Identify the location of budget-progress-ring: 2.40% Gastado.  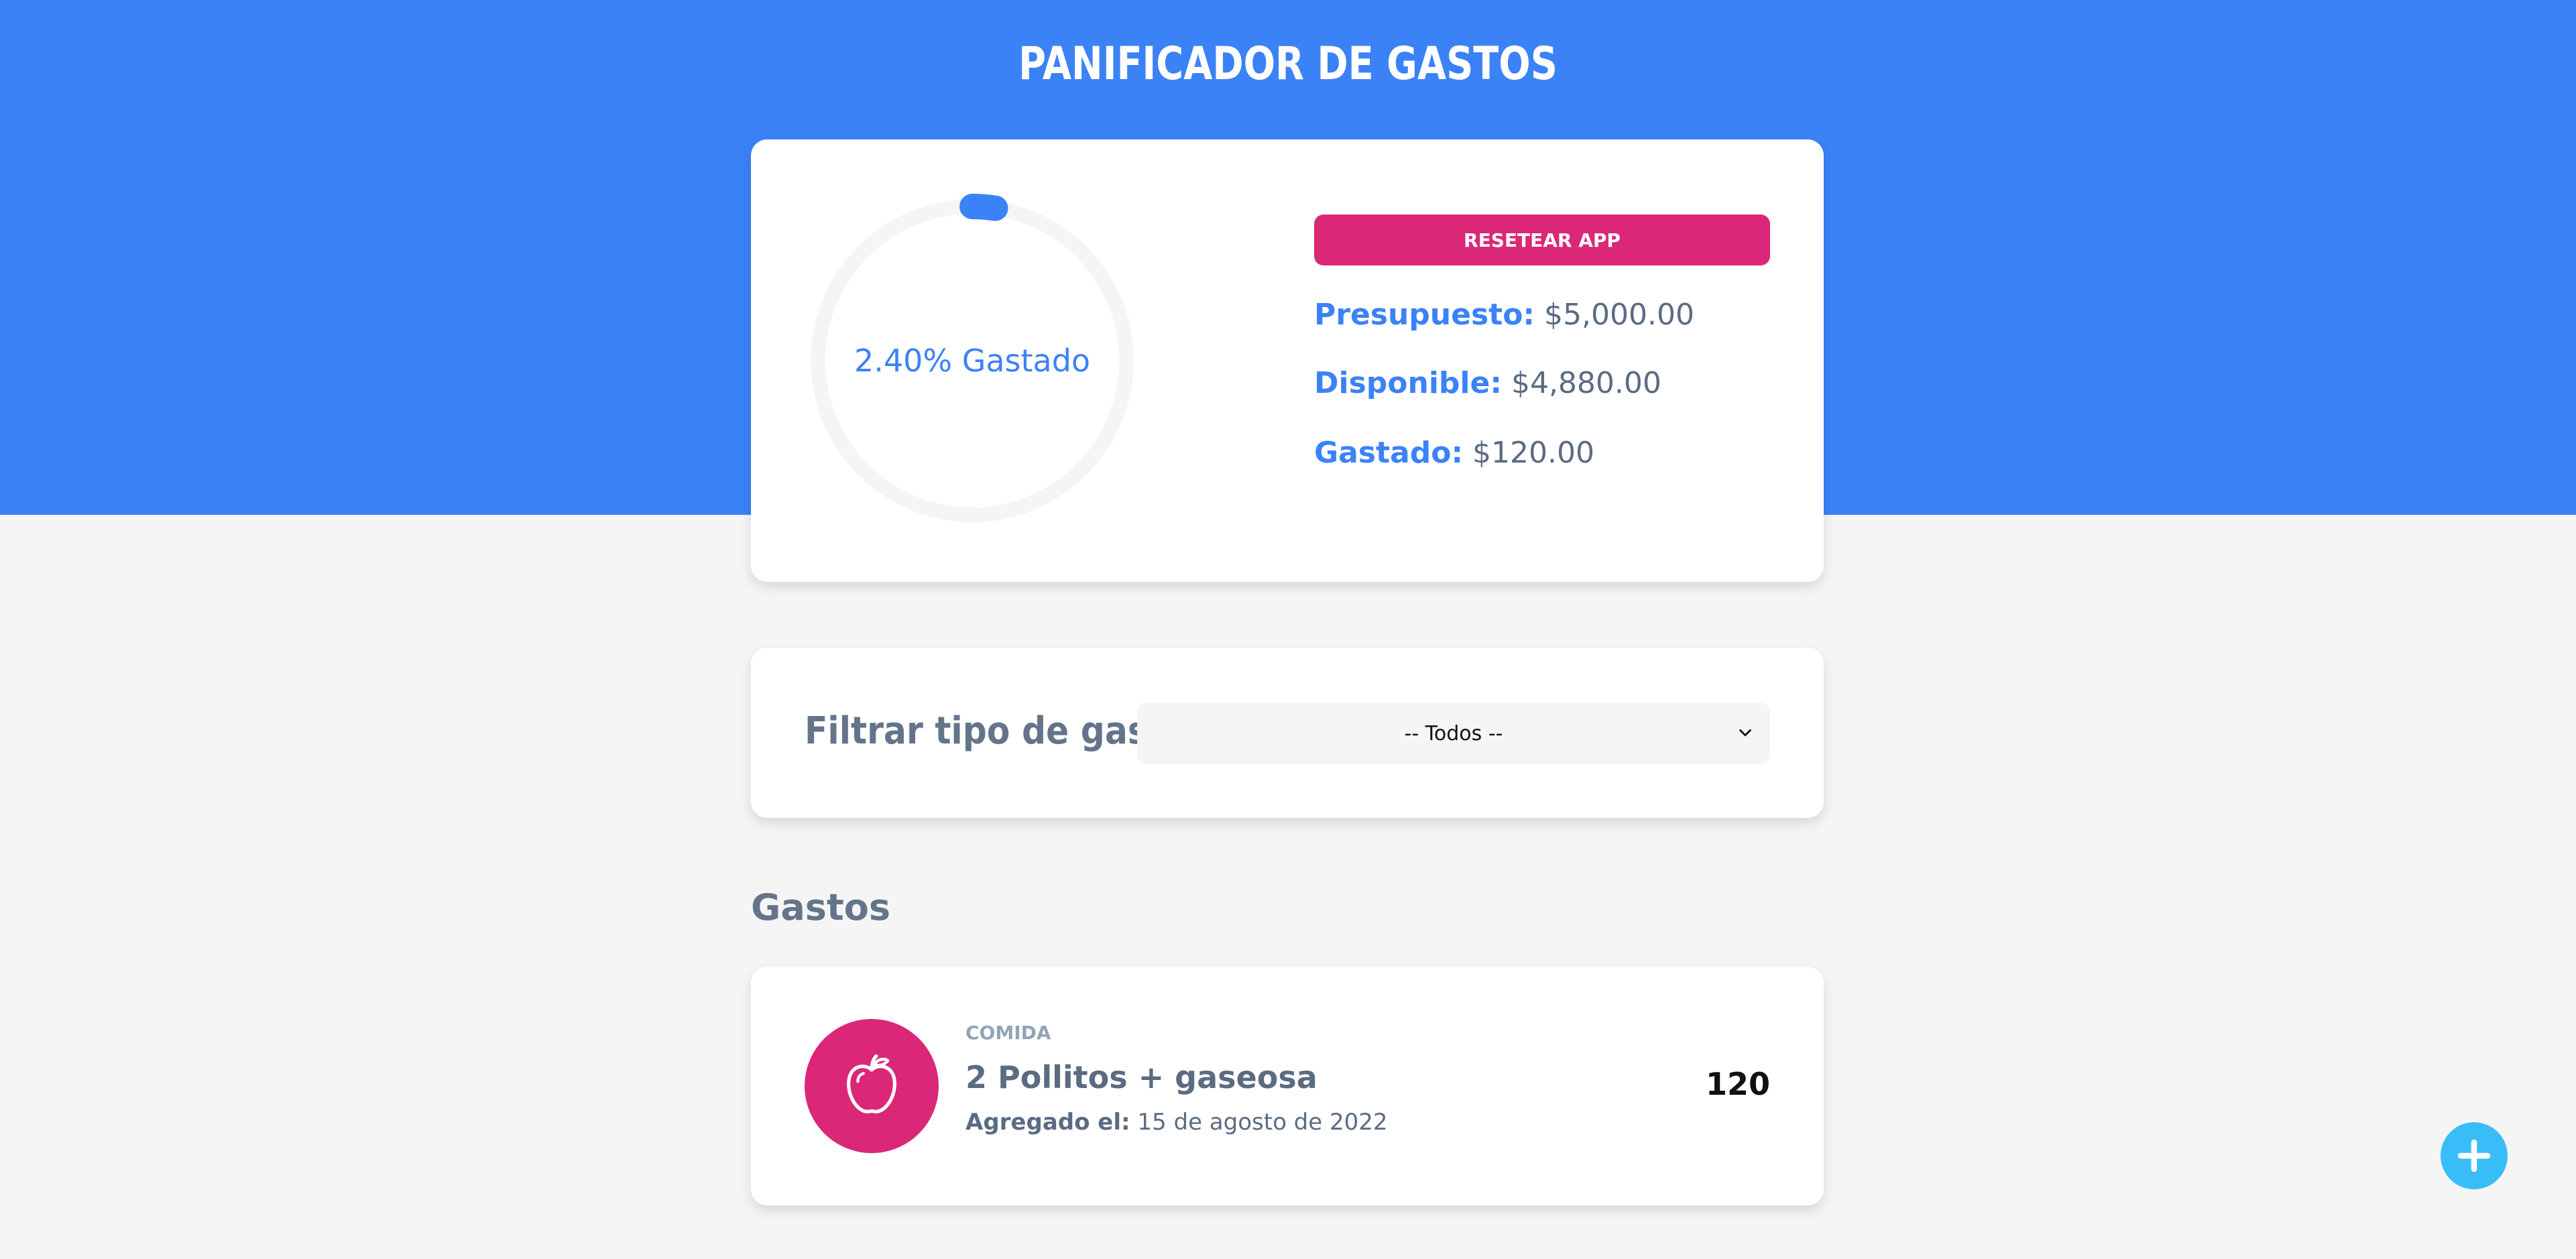
(972, 360).